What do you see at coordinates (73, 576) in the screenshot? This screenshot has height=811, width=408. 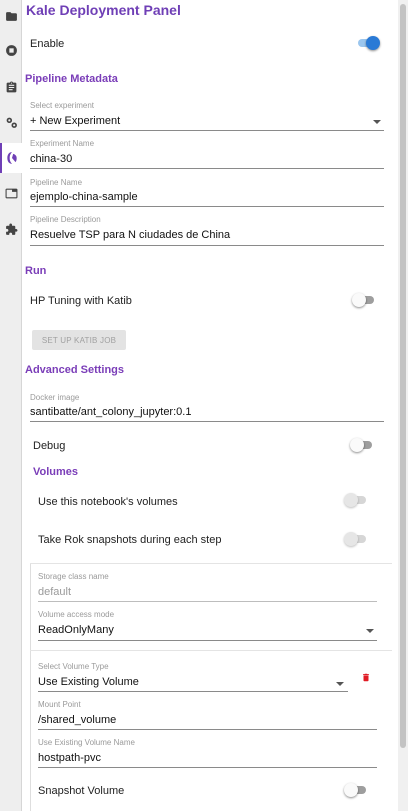 I see `storage-class-label: Storage class name` at bounding box center [73, 576].